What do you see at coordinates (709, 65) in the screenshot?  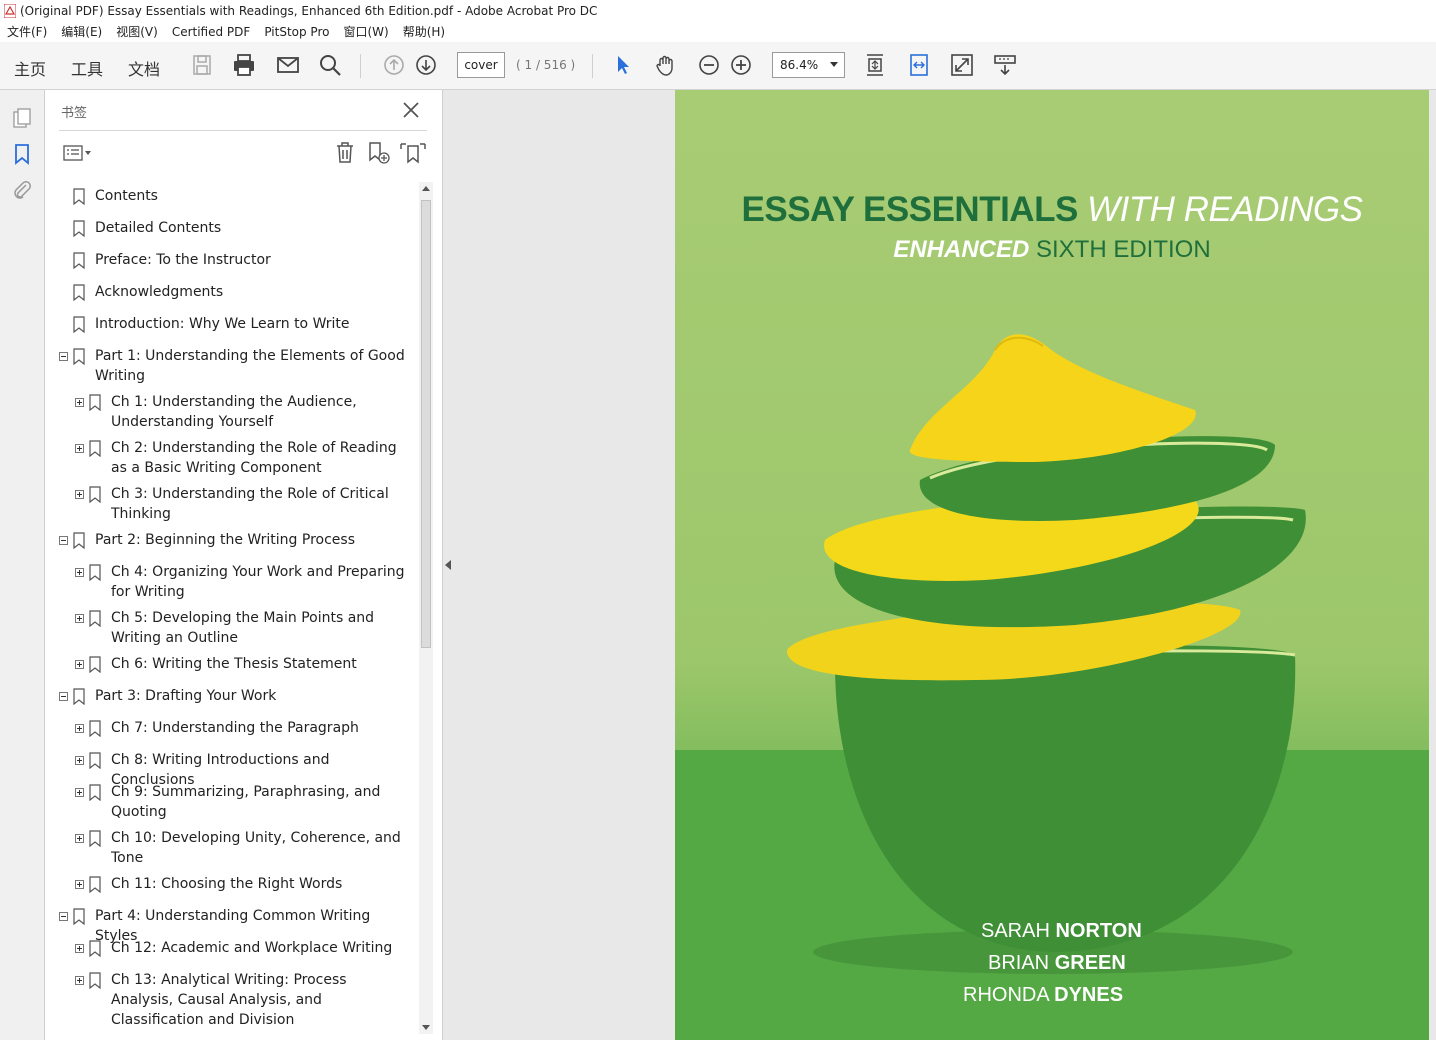 I see `zoom-out-icon` at bounding box center [709, 65].